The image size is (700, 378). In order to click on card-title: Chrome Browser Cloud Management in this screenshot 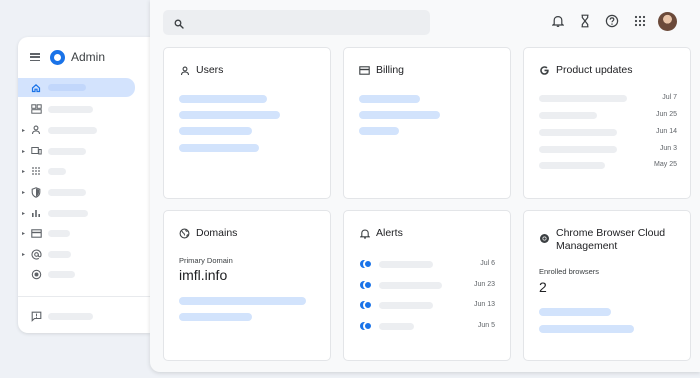, I will do `click(606, 240)`.